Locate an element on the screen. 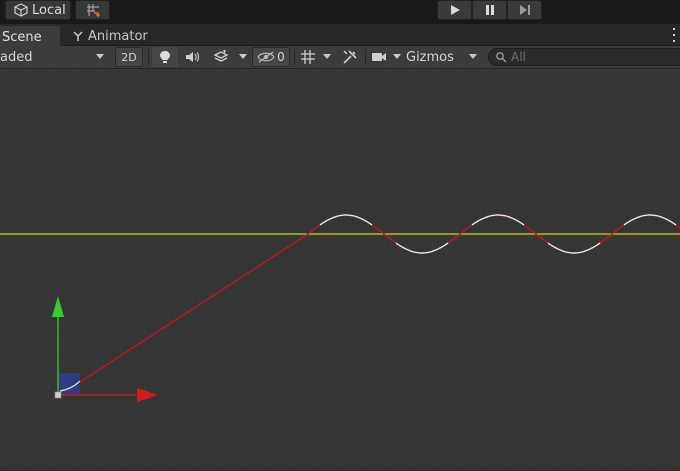 This screenshot has width=680, height=471. hidden-count: 0 is located at coordinates (281, 57).